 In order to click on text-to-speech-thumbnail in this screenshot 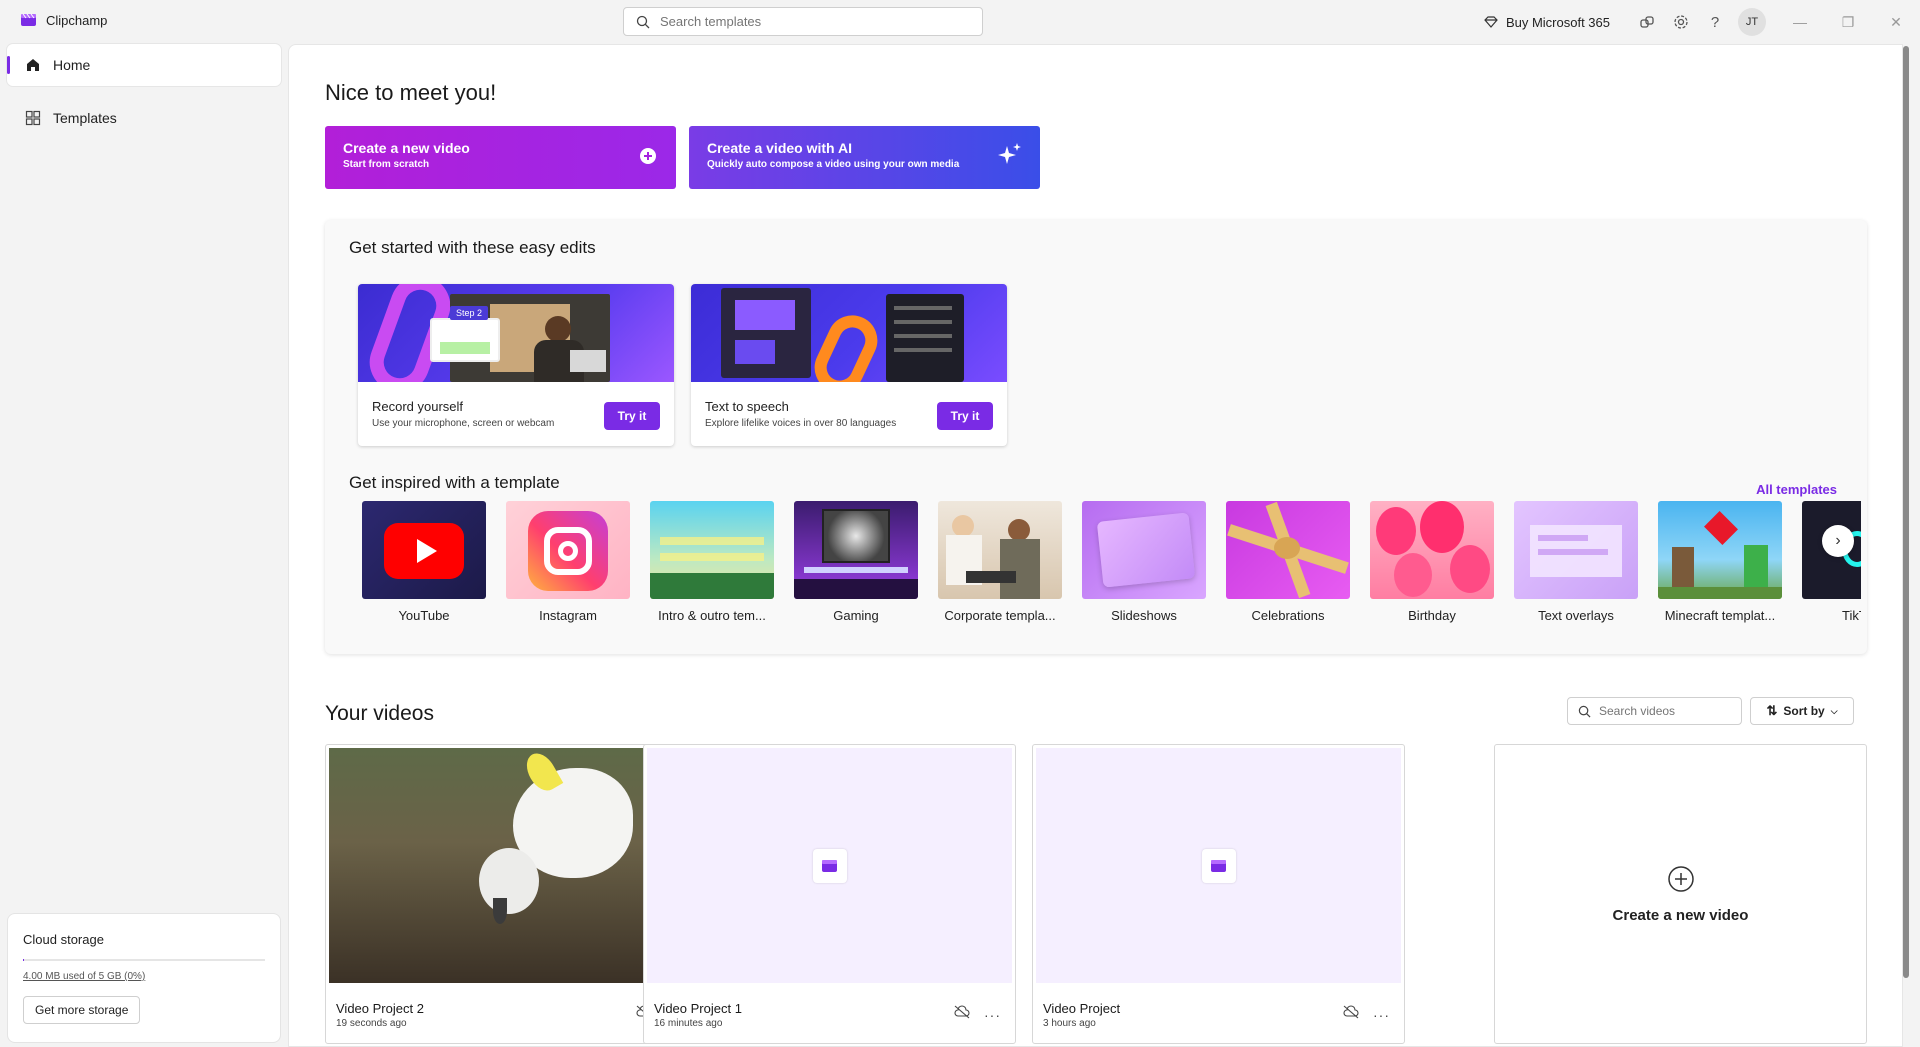, I will do `click(849, 333)`.